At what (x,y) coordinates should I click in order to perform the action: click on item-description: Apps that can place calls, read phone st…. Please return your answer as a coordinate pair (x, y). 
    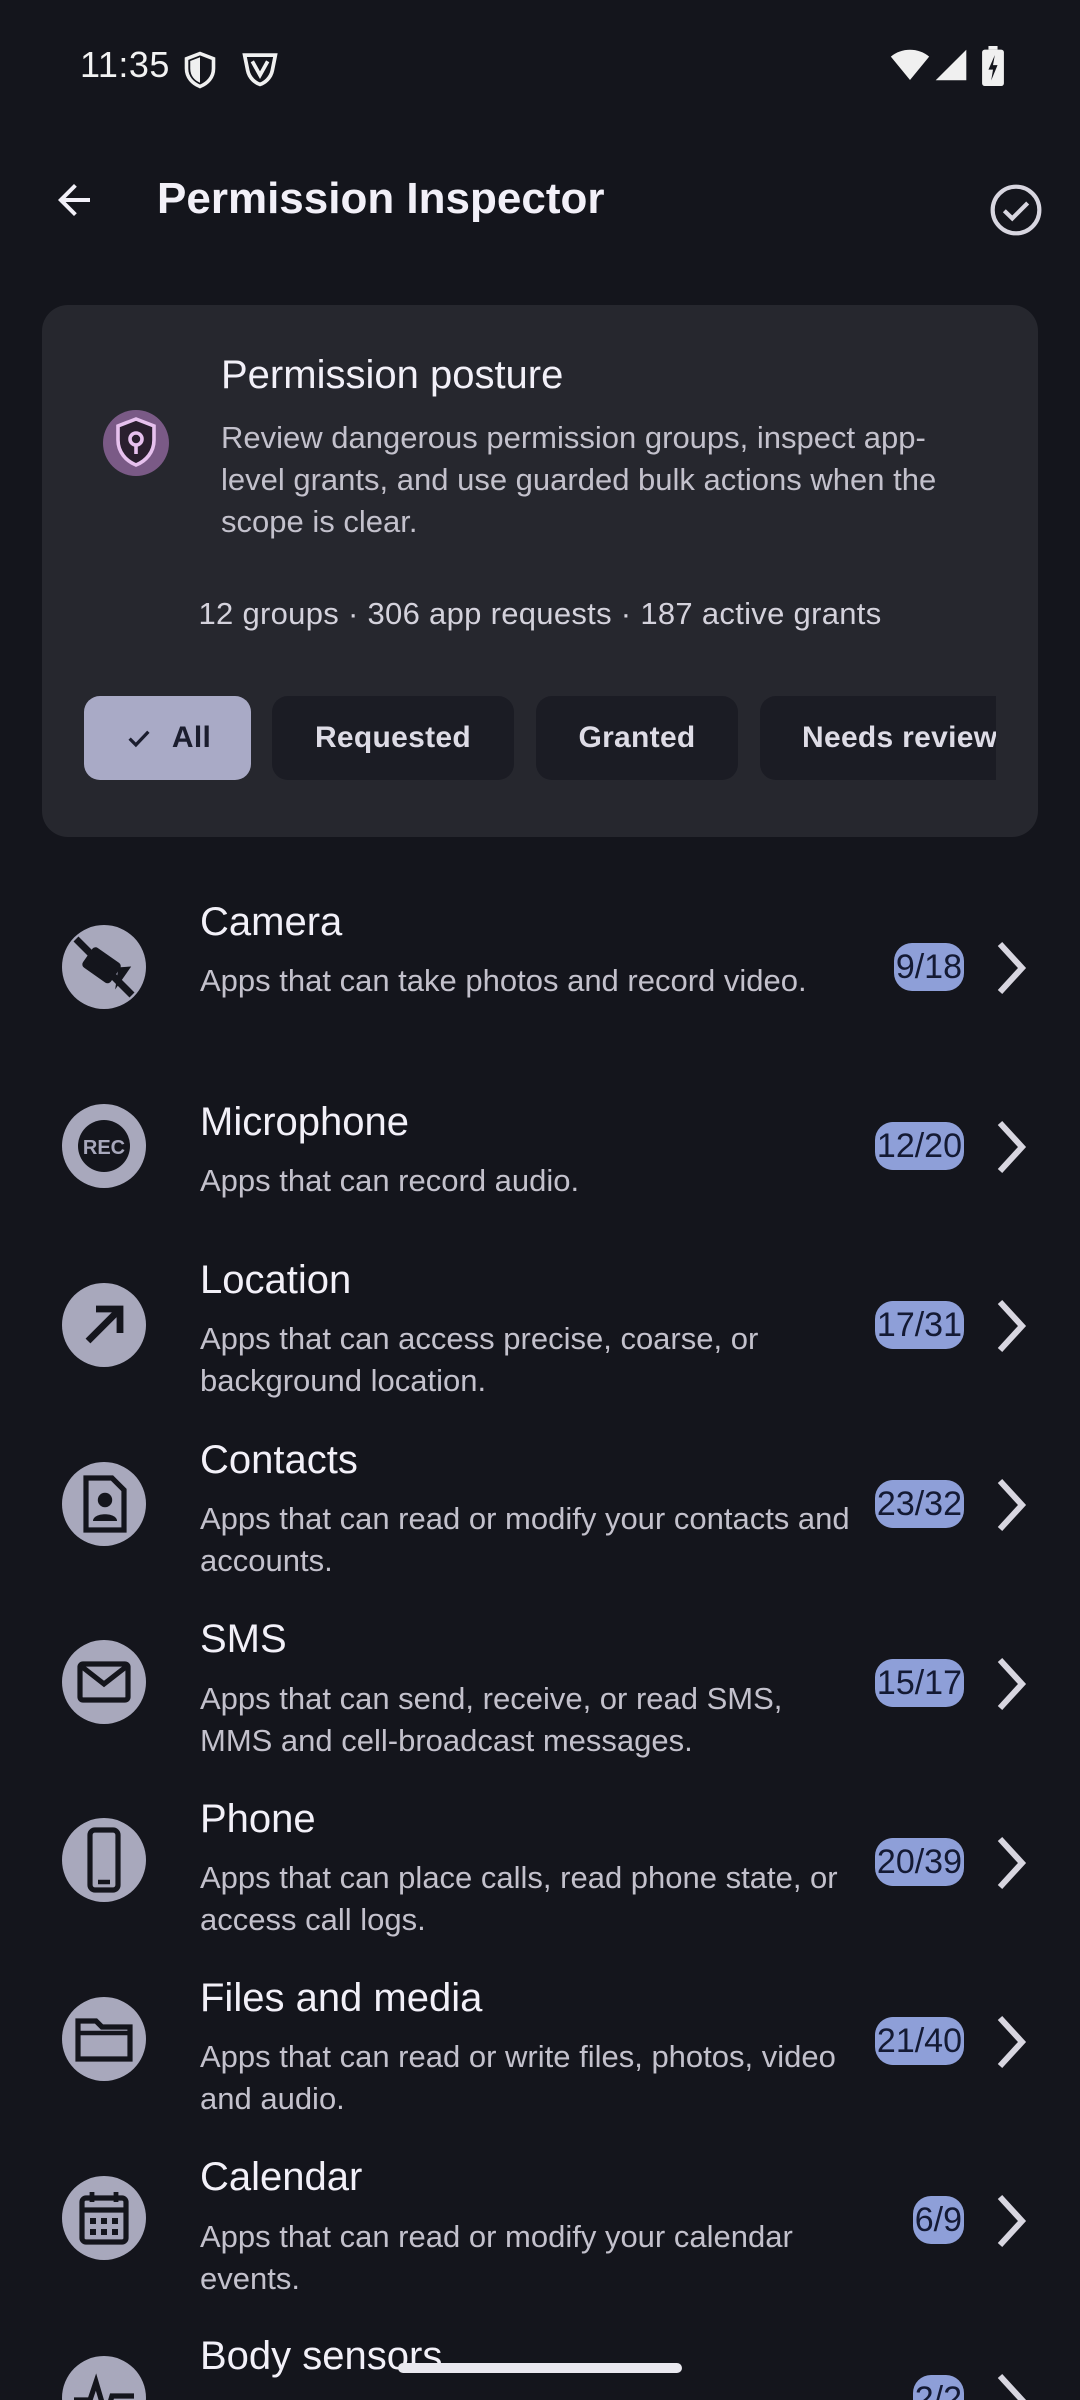
    Looking at the image, I should click on (519, 1898).